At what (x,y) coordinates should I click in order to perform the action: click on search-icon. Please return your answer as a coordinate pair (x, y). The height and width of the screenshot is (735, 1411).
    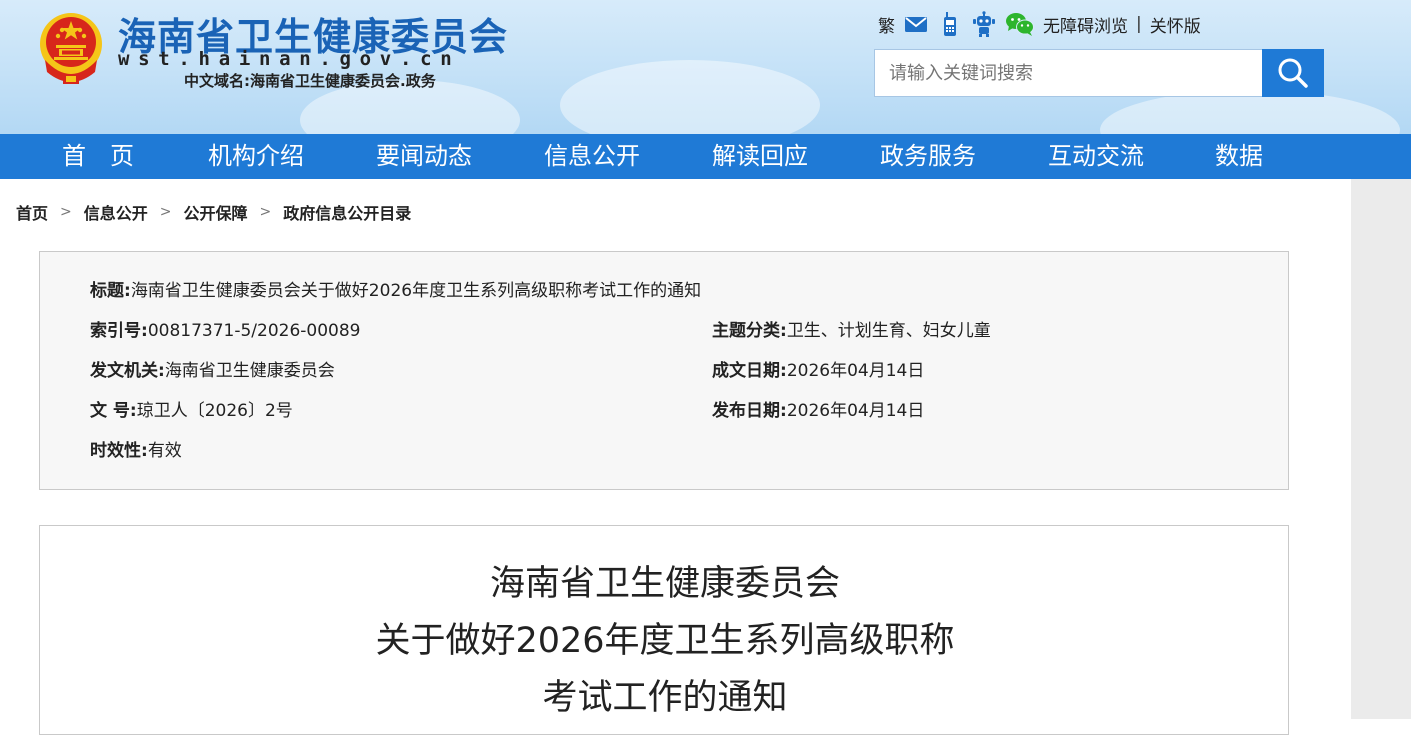
    Looking at the image, I should click on (1293, 73).